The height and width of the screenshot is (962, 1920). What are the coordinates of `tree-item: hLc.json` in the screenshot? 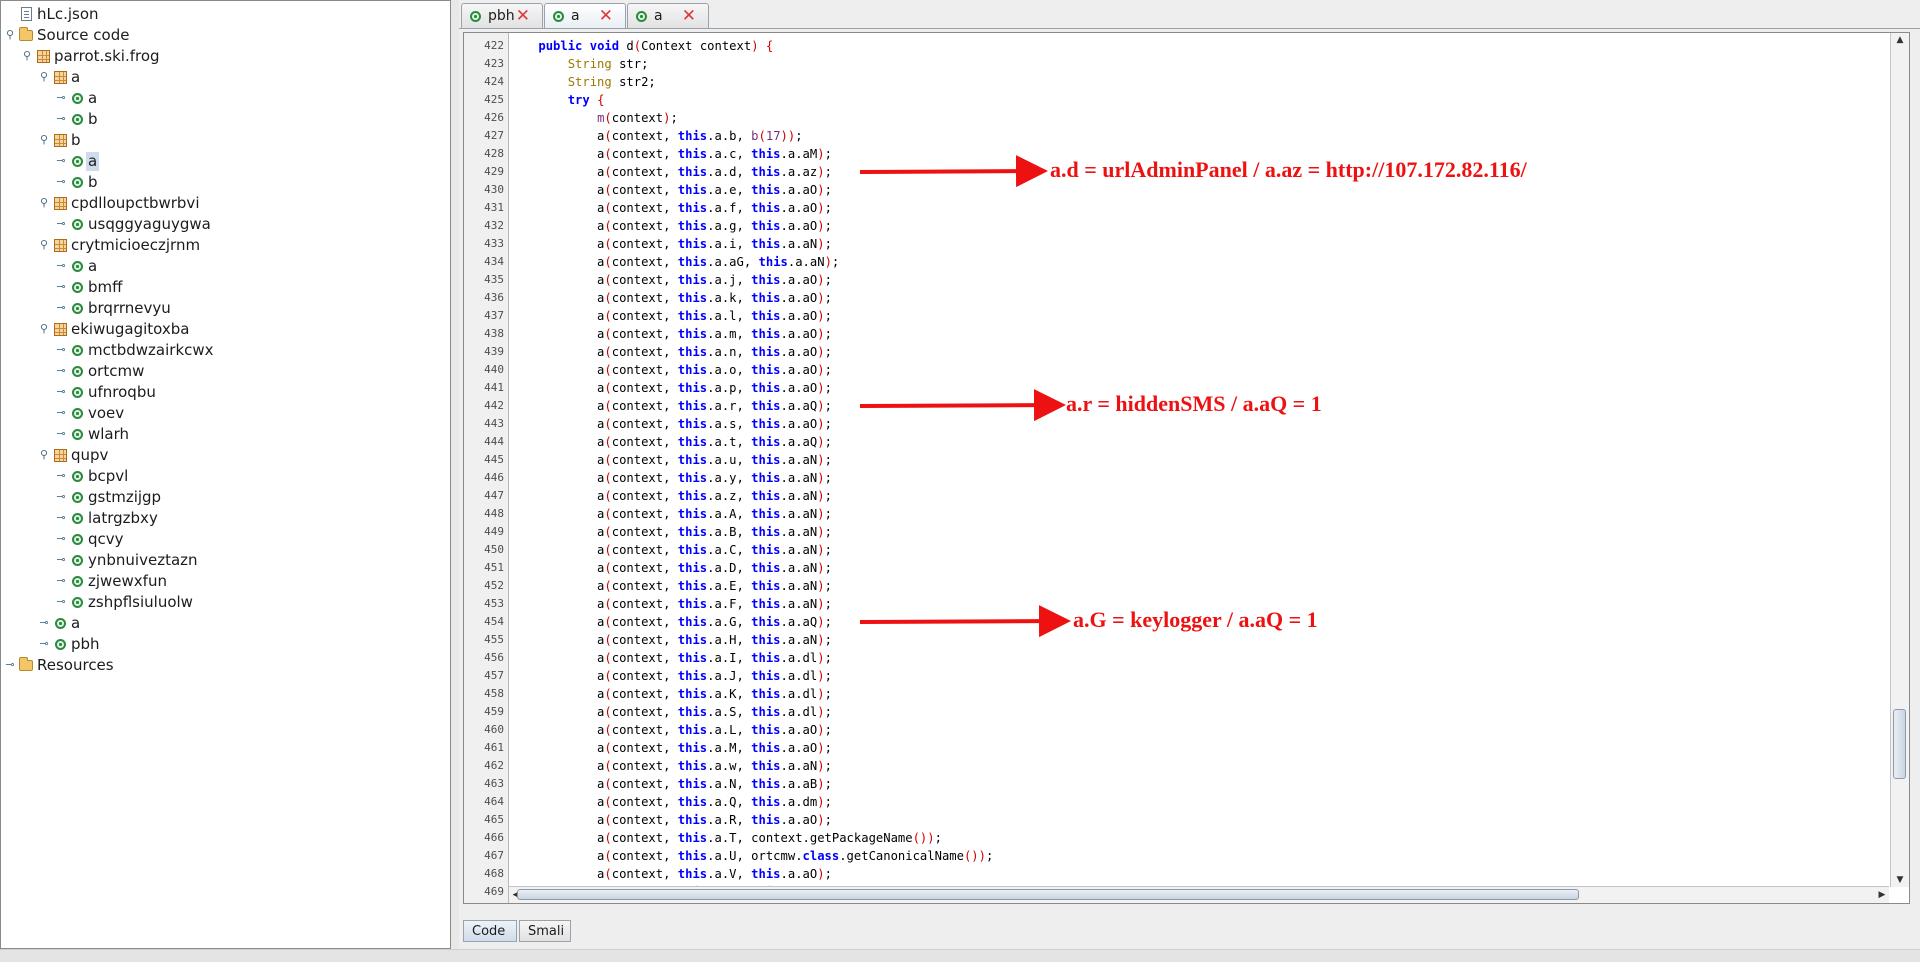 It's located at (225, 14).